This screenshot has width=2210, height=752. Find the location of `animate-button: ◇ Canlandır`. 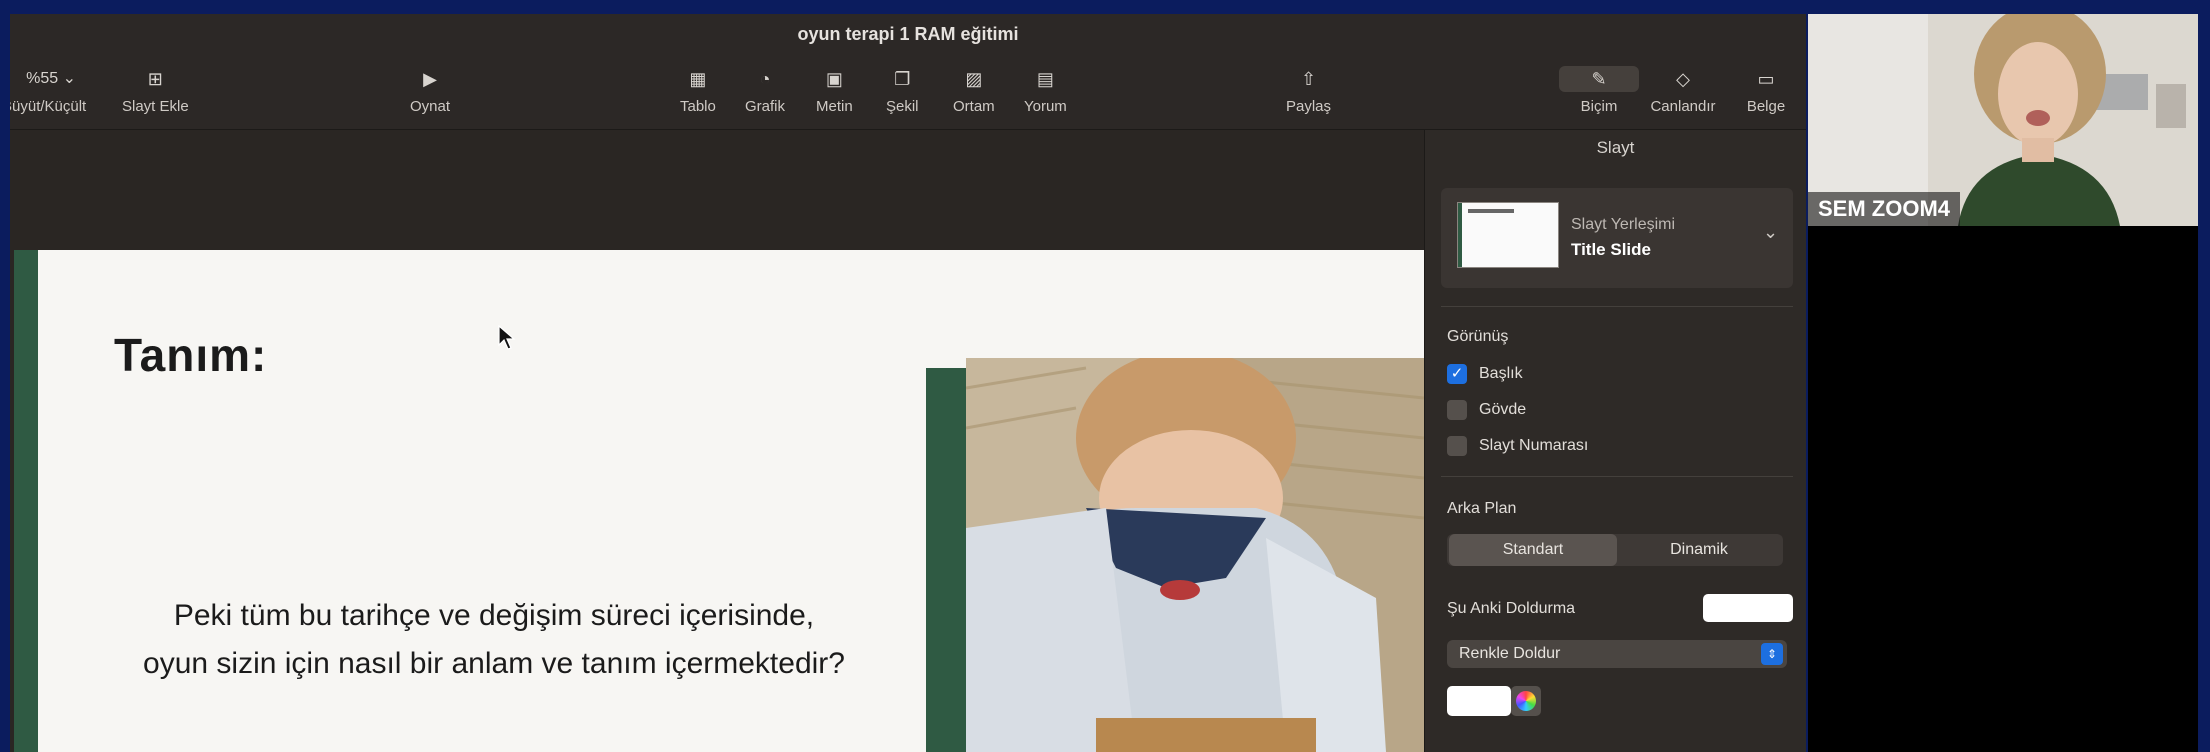

animate-button: ◇ Canlandır is located at coordinates (1683, 90).